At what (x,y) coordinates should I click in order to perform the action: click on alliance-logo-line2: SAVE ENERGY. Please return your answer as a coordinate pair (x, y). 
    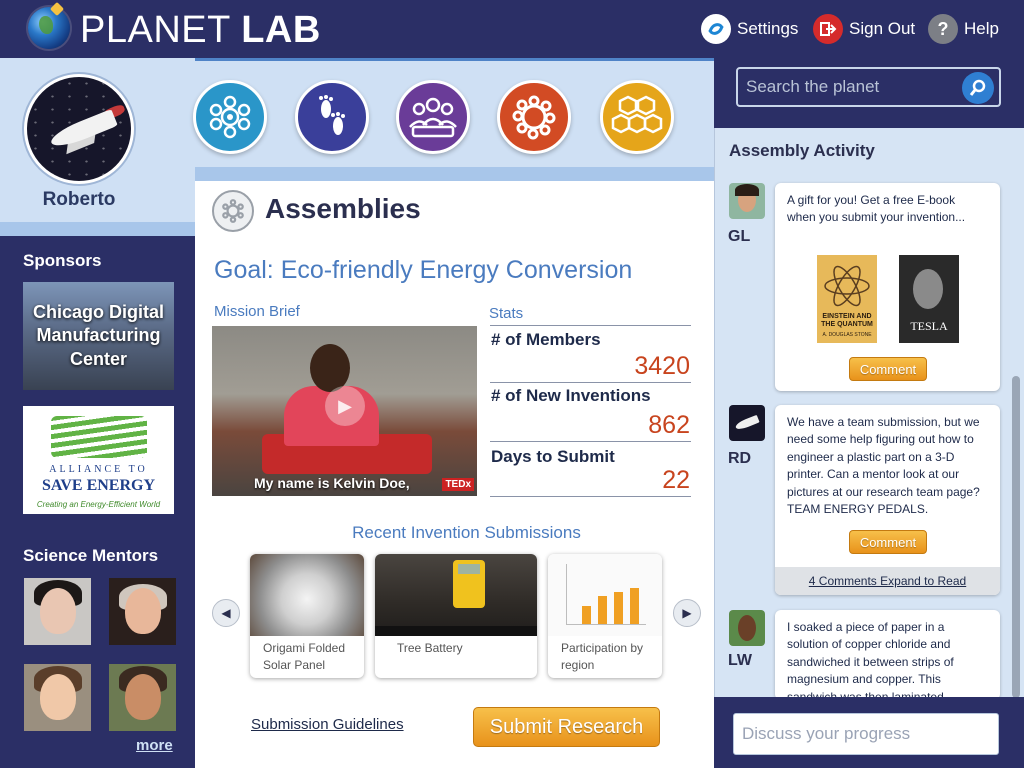
    Looking at the image, I should click on (98, 485).